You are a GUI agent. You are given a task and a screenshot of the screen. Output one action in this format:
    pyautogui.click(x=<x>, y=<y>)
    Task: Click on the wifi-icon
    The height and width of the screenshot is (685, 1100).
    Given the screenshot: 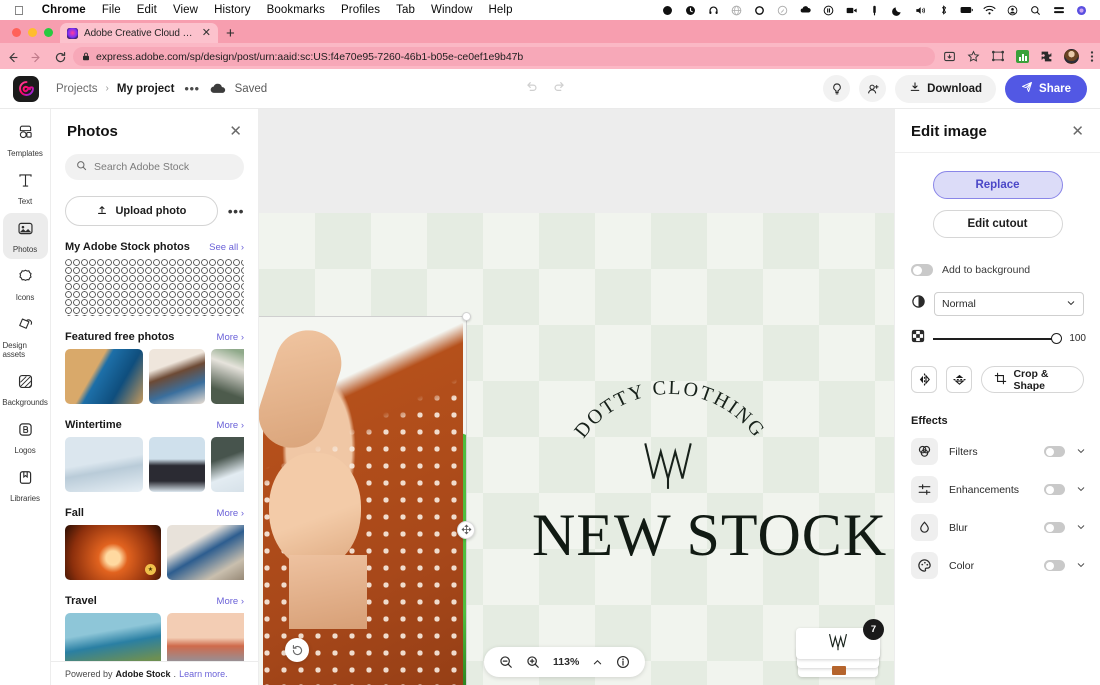 What is the action you would take?
    pyautogui.click(x=989, y=10)
    